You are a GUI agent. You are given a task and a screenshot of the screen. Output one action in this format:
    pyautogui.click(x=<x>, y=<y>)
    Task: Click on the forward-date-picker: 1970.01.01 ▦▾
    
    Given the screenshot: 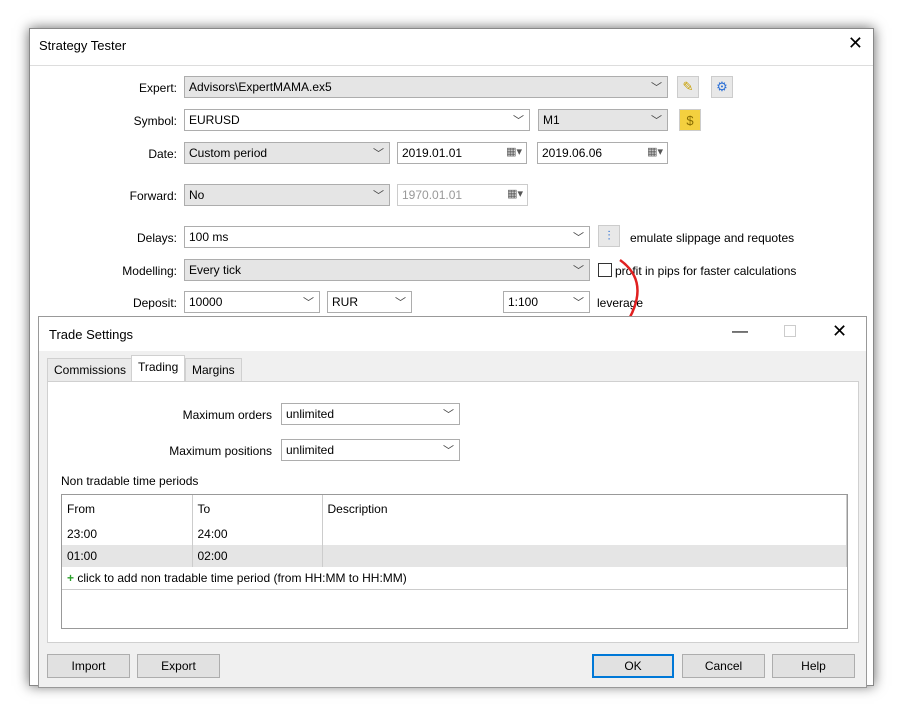 What is the action you would take?
    pyautogui.click(x=462, y=195)
    